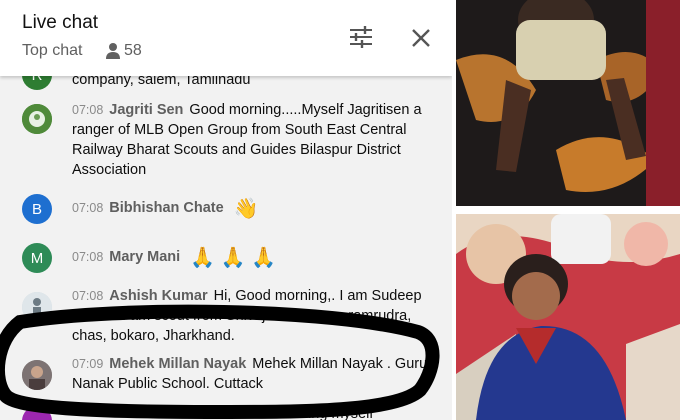  What do you see at coordinates (88, 364) in the screenshot?
I see `message-time: 07:09` at bounding box center [88, 364].